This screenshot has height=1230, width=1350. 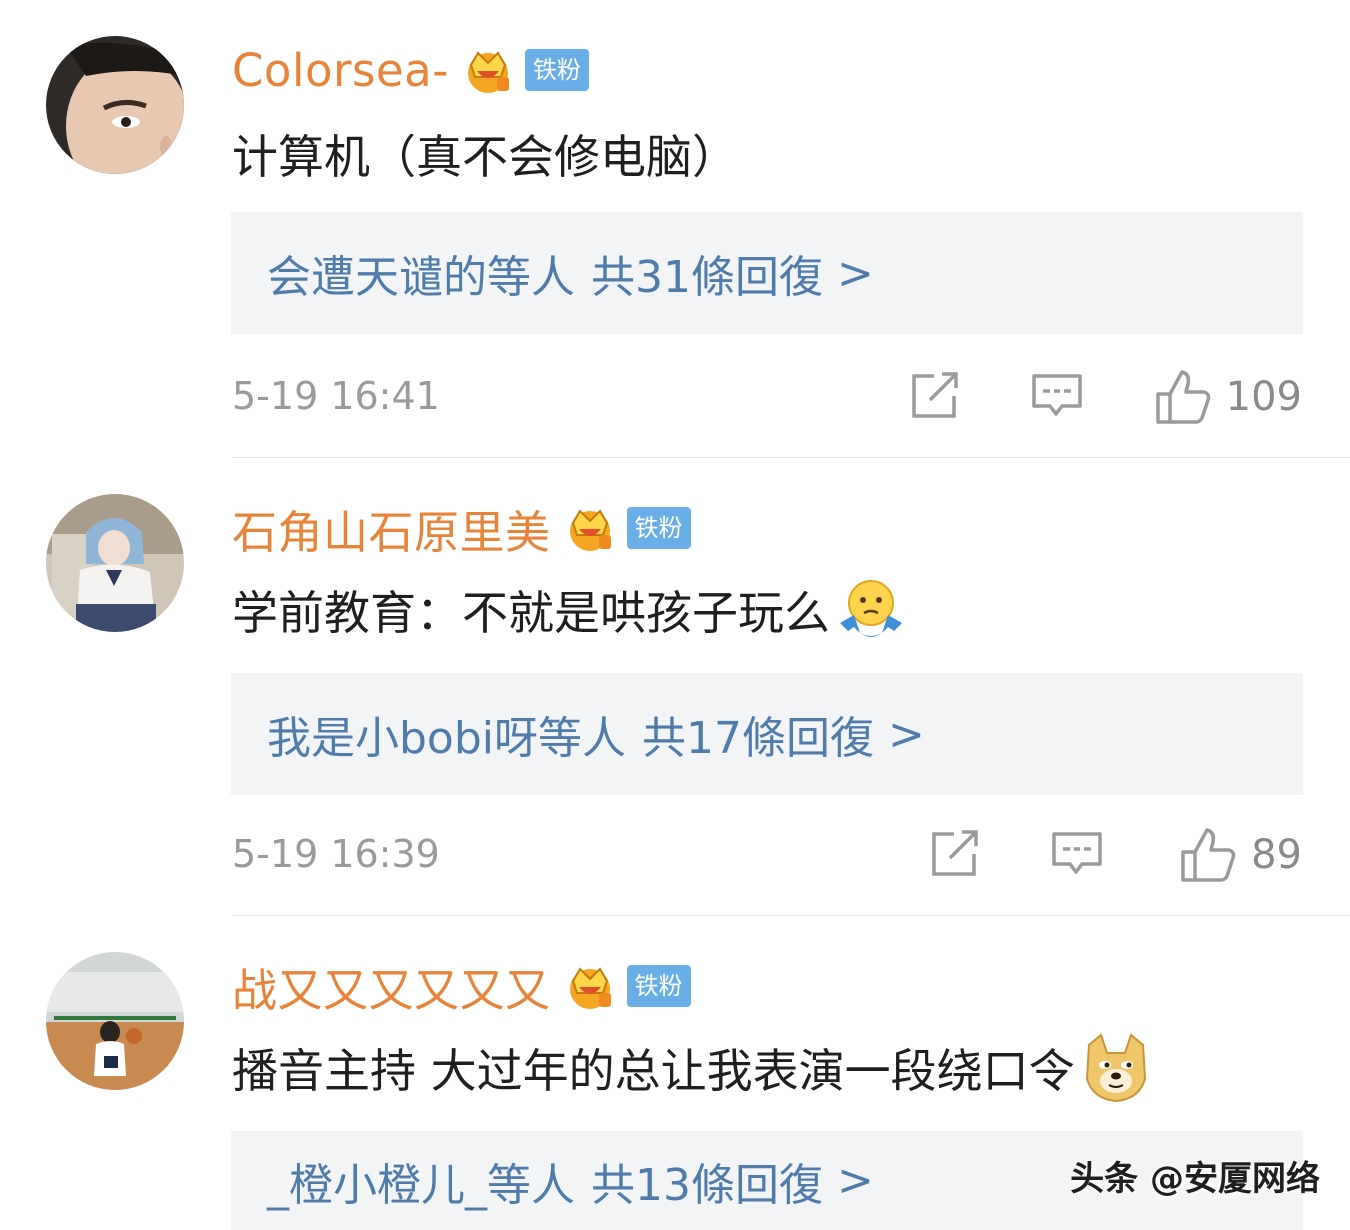 What do you see at coordinates (340, 70) in the screenshot?
I see `username: Colorsea-` at bounding box center [340, 70].